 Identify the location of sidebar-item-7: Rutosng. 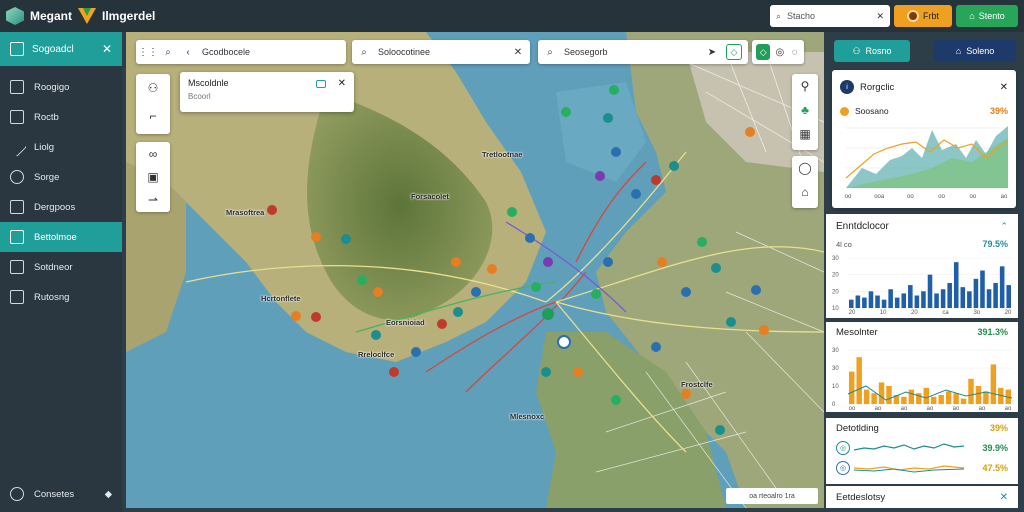
(61, 297).